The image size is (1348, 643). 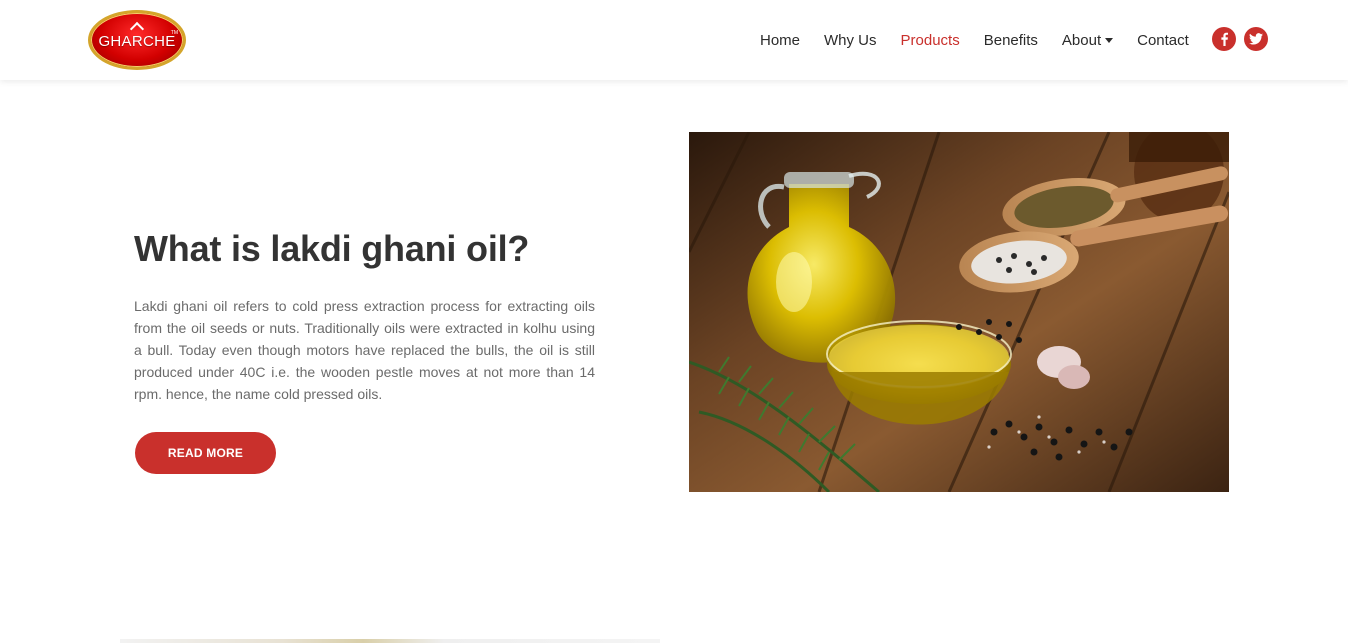 I want to click on chevron-down-icon, so click(x=1109, y=40).